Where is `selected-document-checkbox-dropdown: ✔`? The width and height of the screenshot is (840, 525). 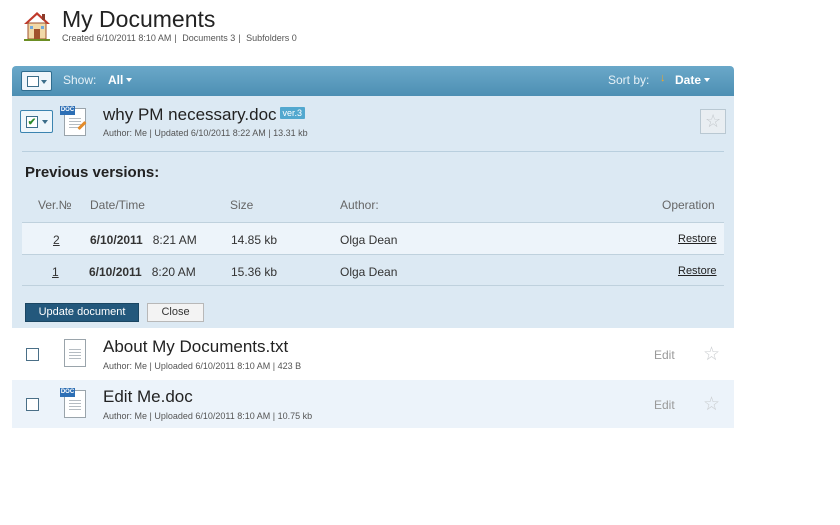 selected-document-checkbox-dropdown: ✔ is located at coordinates (36, 121).